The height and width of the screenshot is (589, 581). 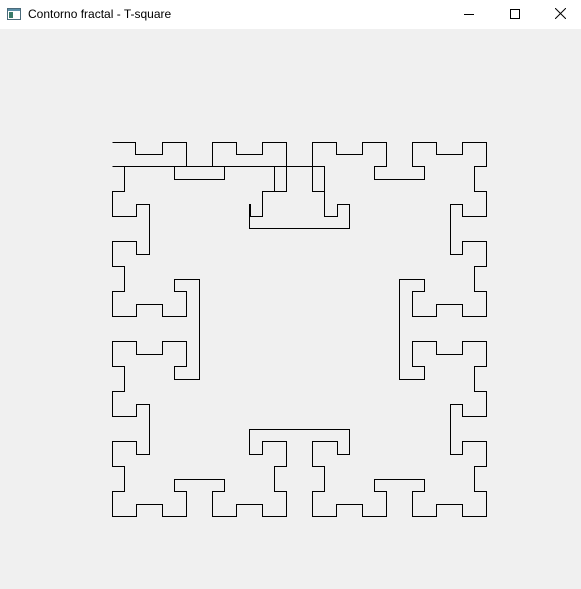 I want to click on minimize-button, so click(x=469, y=14).